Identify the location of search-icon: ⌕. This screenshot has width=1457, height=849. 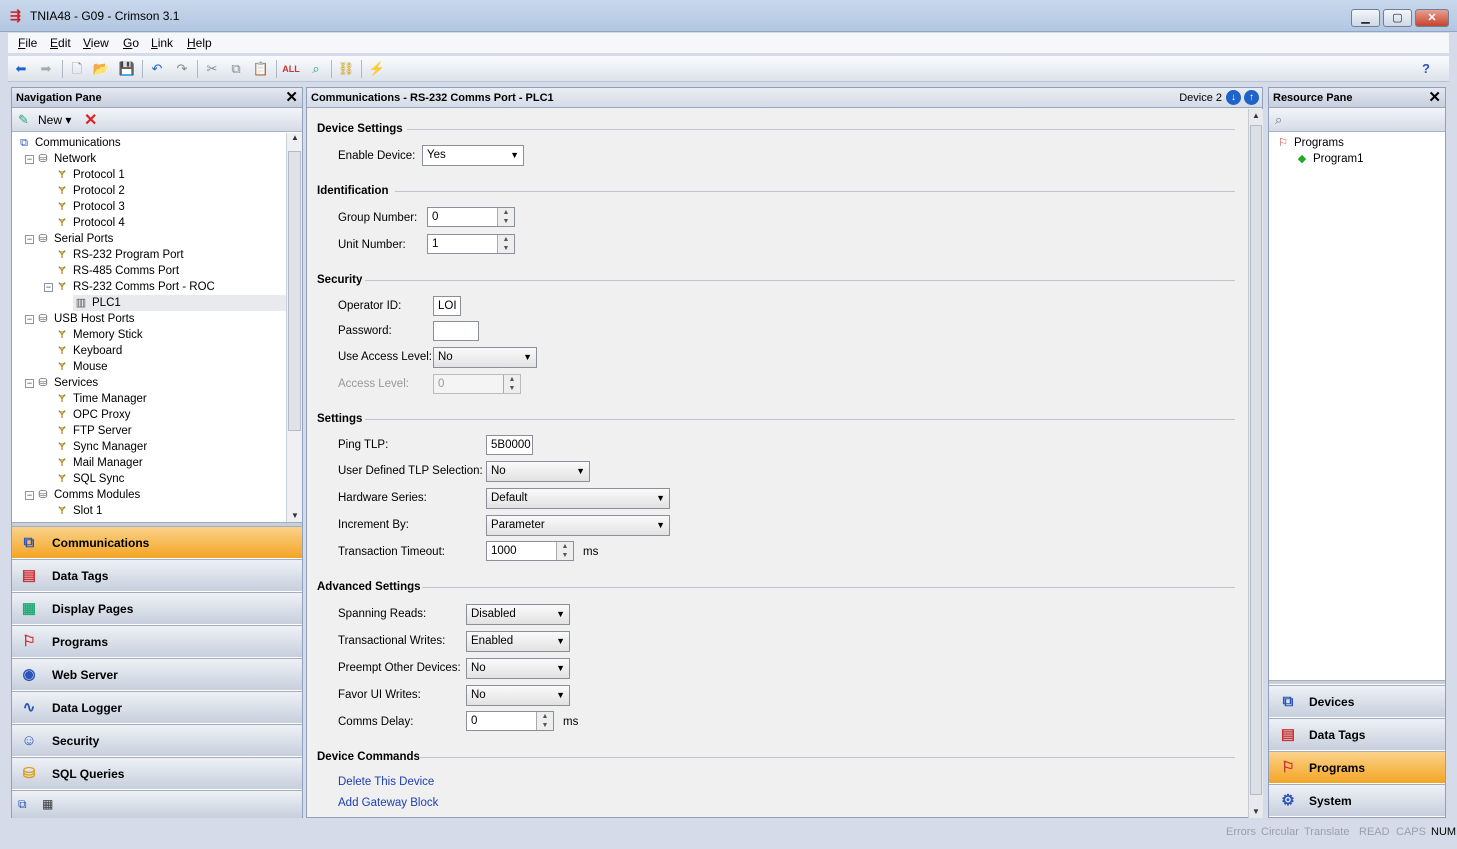
(1278, 120).